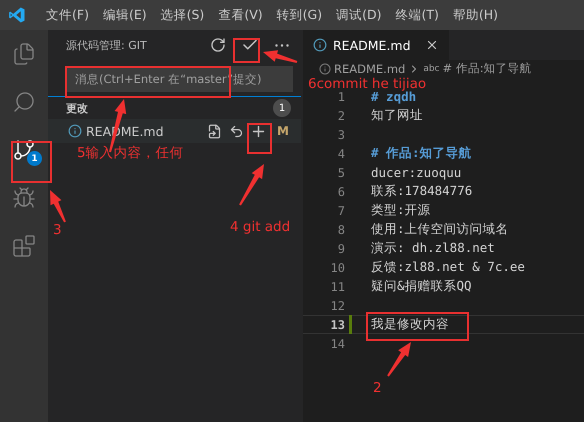  What do you see at coordinates (236, 131) in the screenshot?
I see `undo-icon` at bounding box center [236, 131].